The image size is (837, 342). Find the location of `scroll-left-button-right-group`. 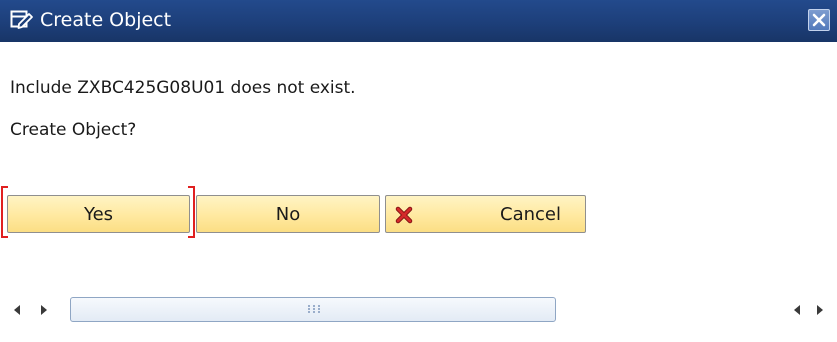

scroll-left-button-right-group is located at coordinates (797, 310).